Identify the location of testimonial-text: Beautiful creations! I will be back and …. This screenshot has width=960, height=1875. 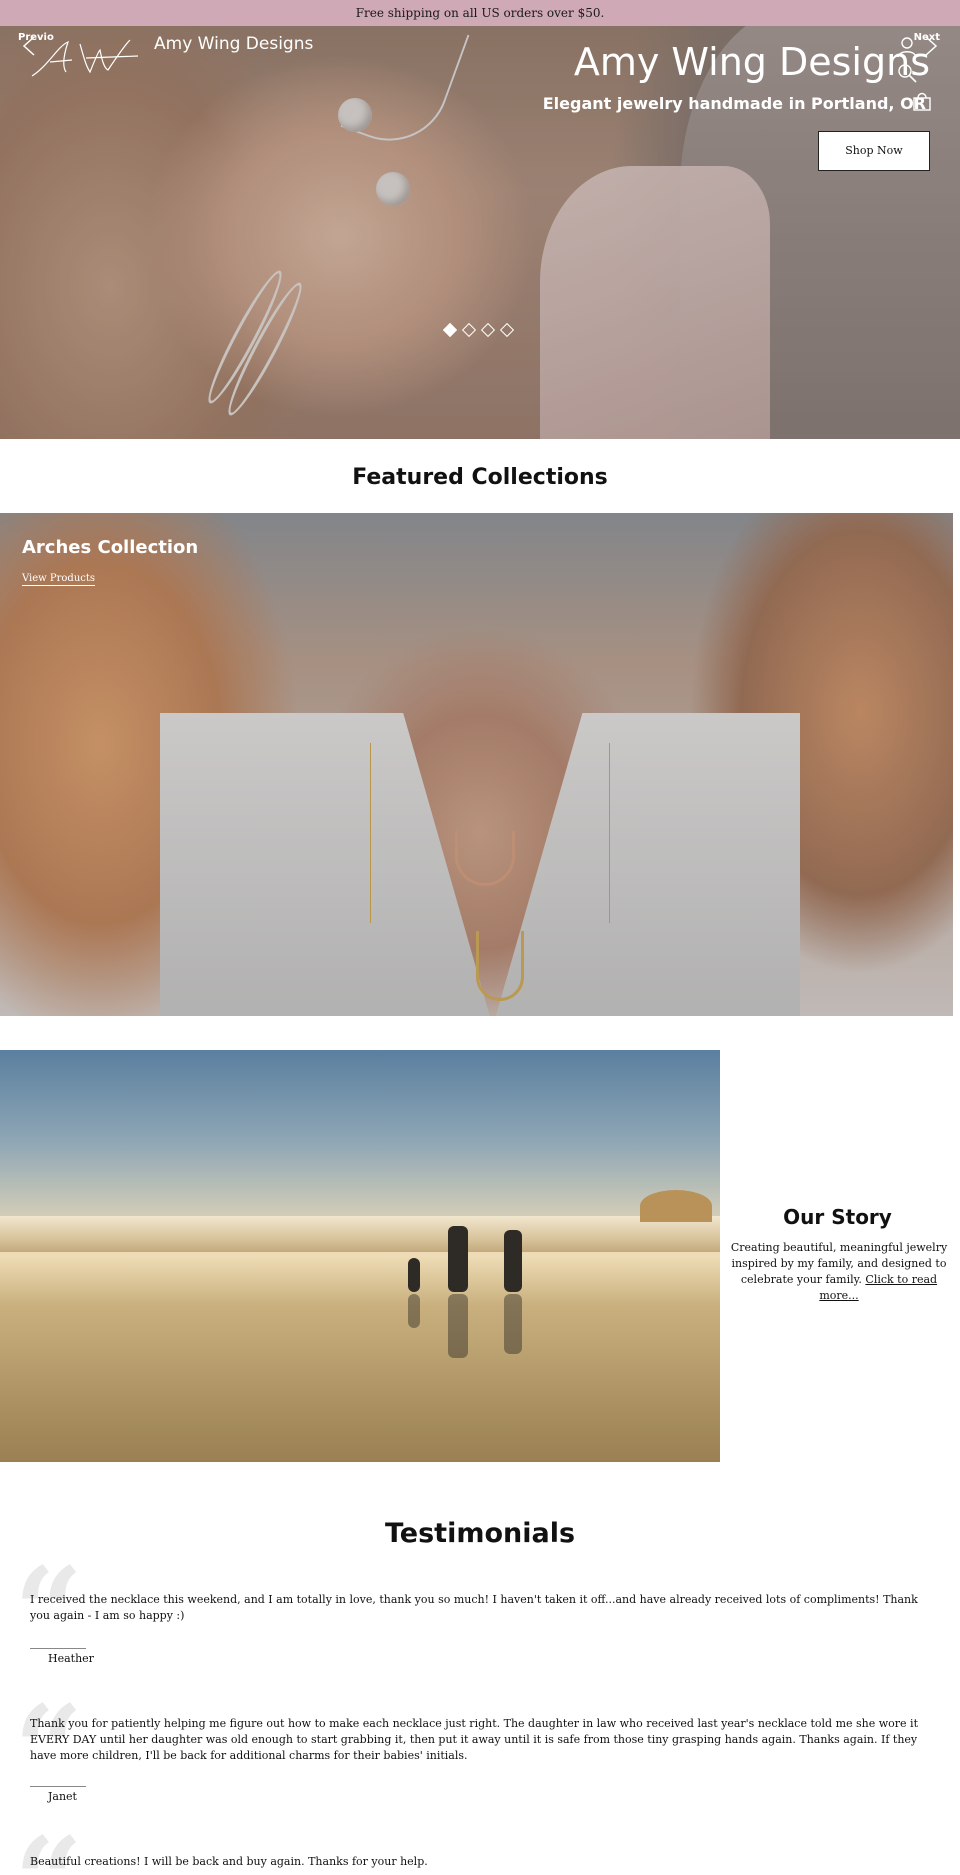
(229, 1861).